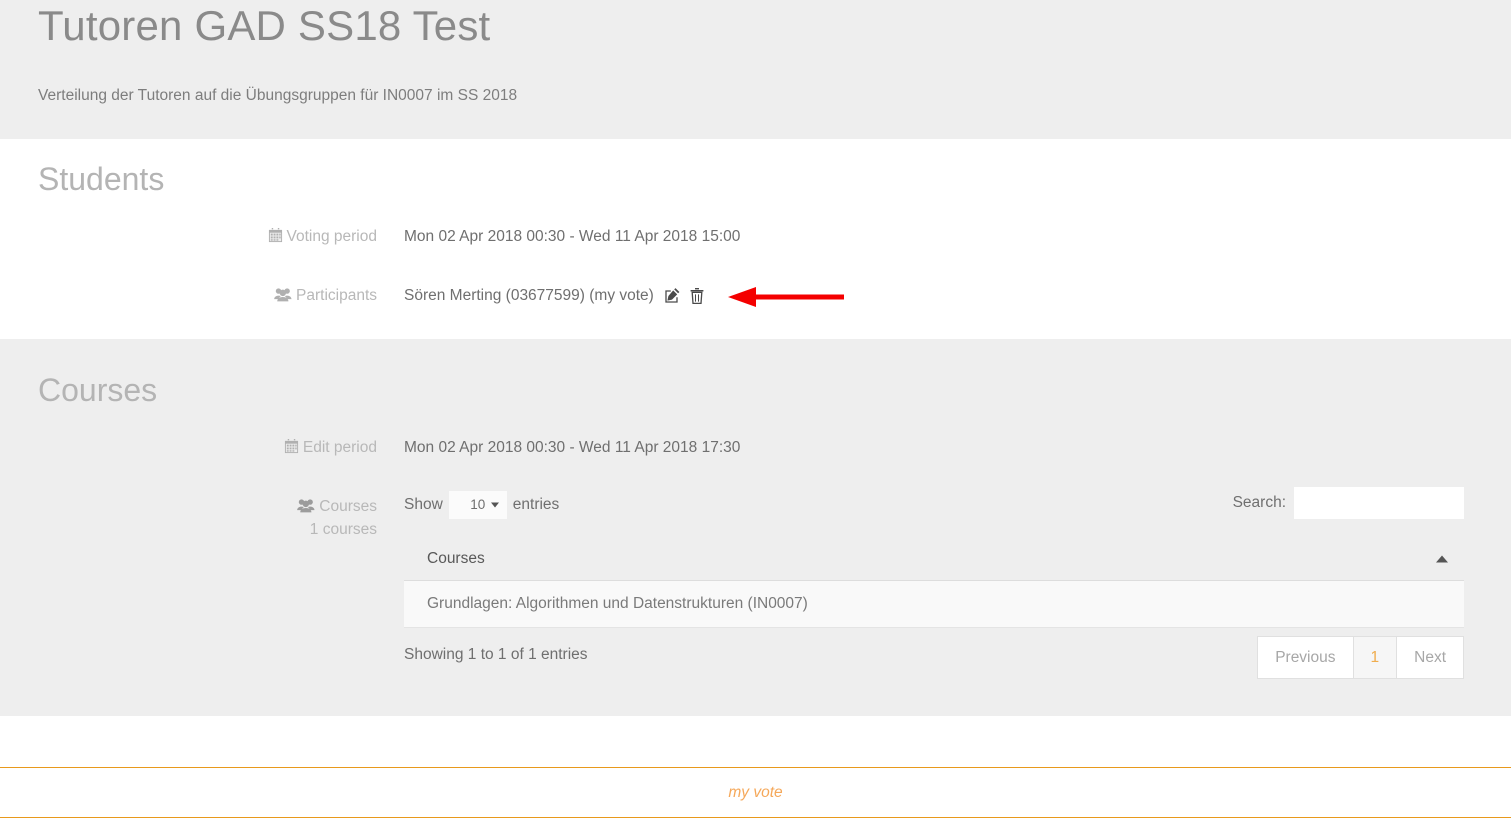 This screenshot has height=823, width=1511. I want to click on chevron-down-icon, so click(494, 505).